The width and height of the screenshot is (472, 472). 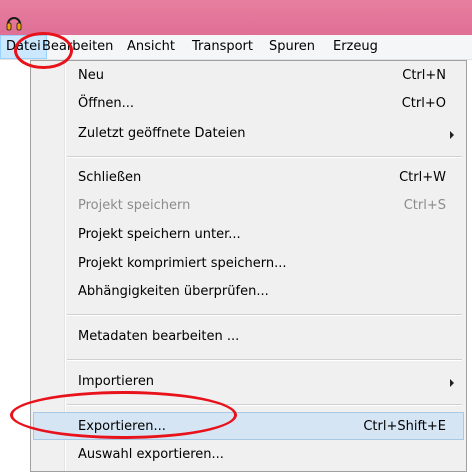 What do you see at coordinates (222, 47) in the screenshot?
I see `menu-transport: Transport` at bounding box center [222, 47].